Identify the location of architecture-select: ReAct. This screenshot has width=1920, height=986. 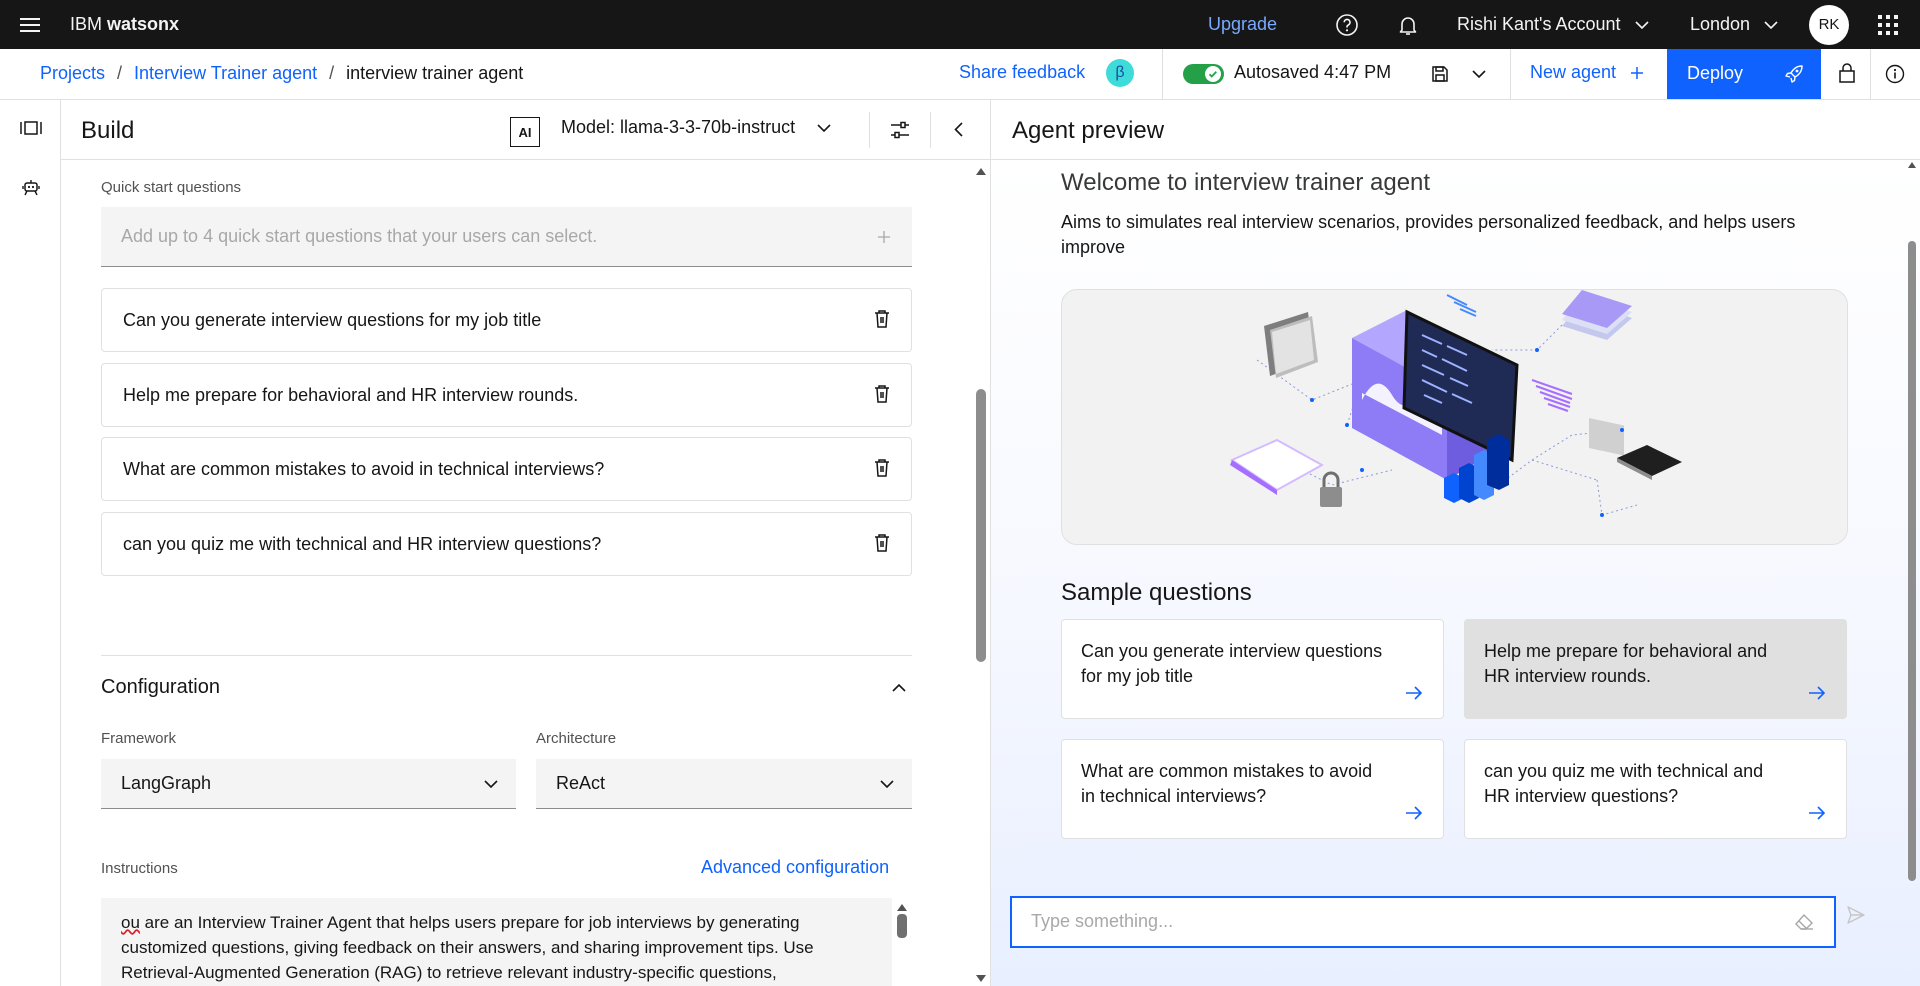
(724, 784).